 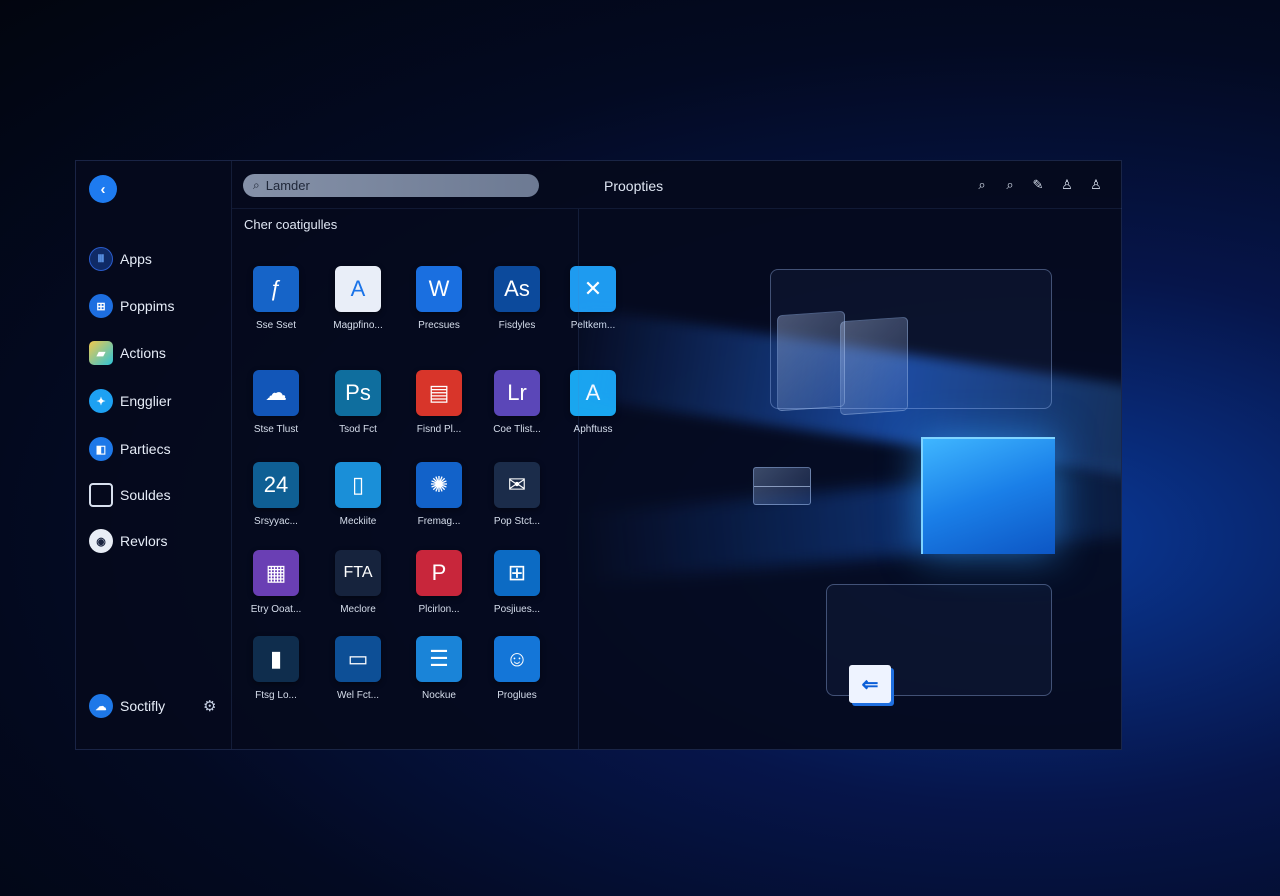 I want to click on sidebar-item-label: Apps, so click(x=136, y=259).